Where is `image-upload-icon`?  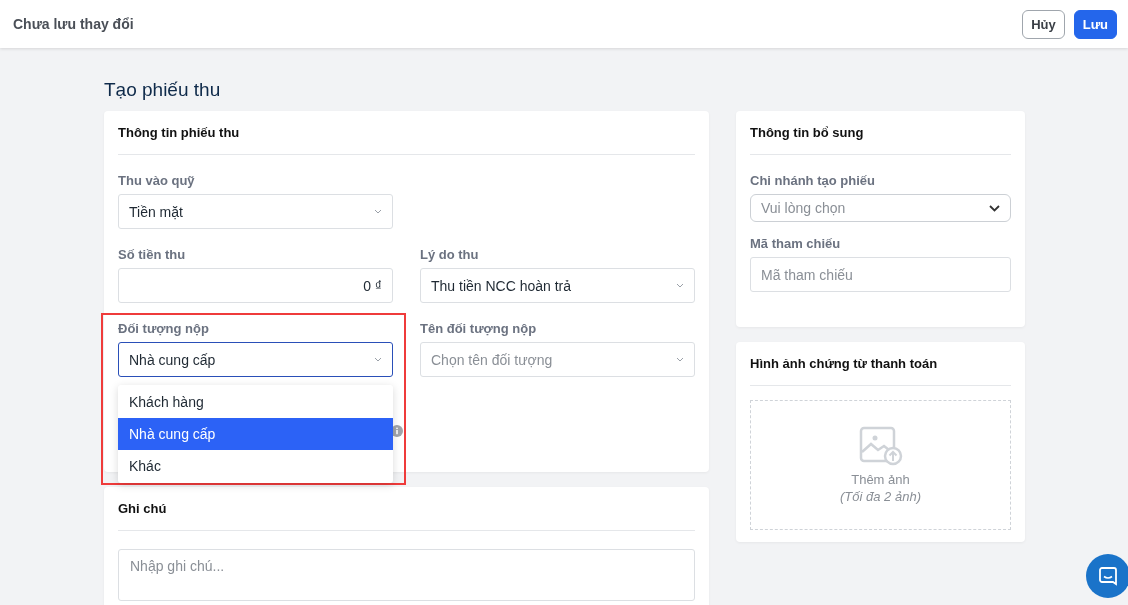 image-upload-icon is located at coordinates (880, 446).